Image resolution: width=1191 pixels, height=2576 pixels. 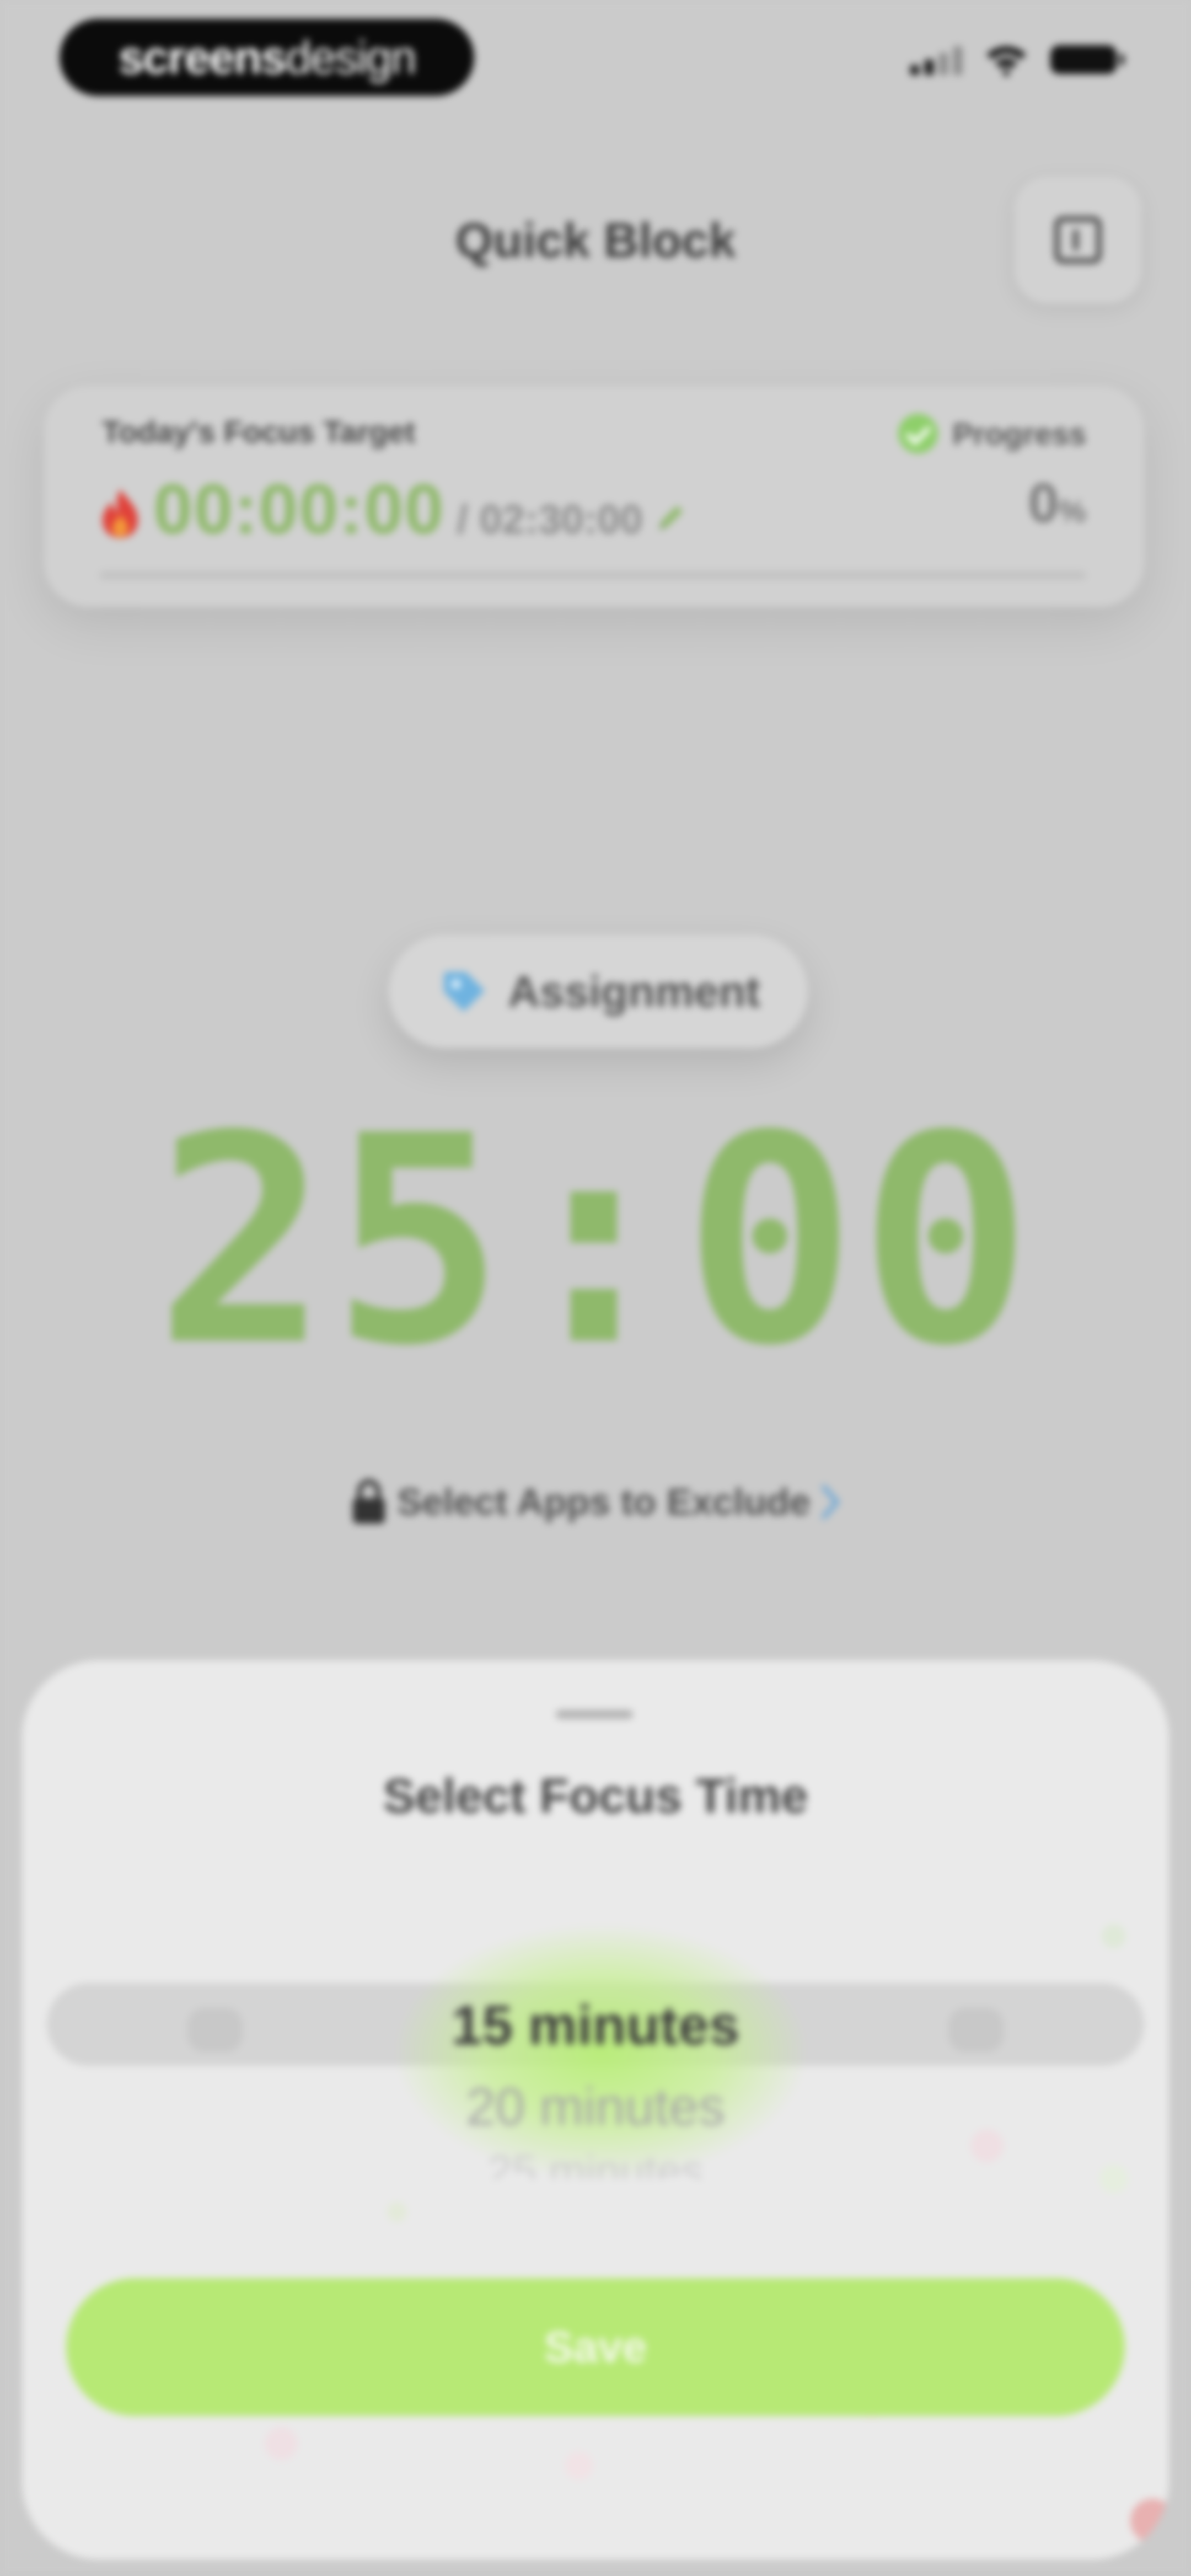 I want to click on progress-bar, so click(x=592, y=575).